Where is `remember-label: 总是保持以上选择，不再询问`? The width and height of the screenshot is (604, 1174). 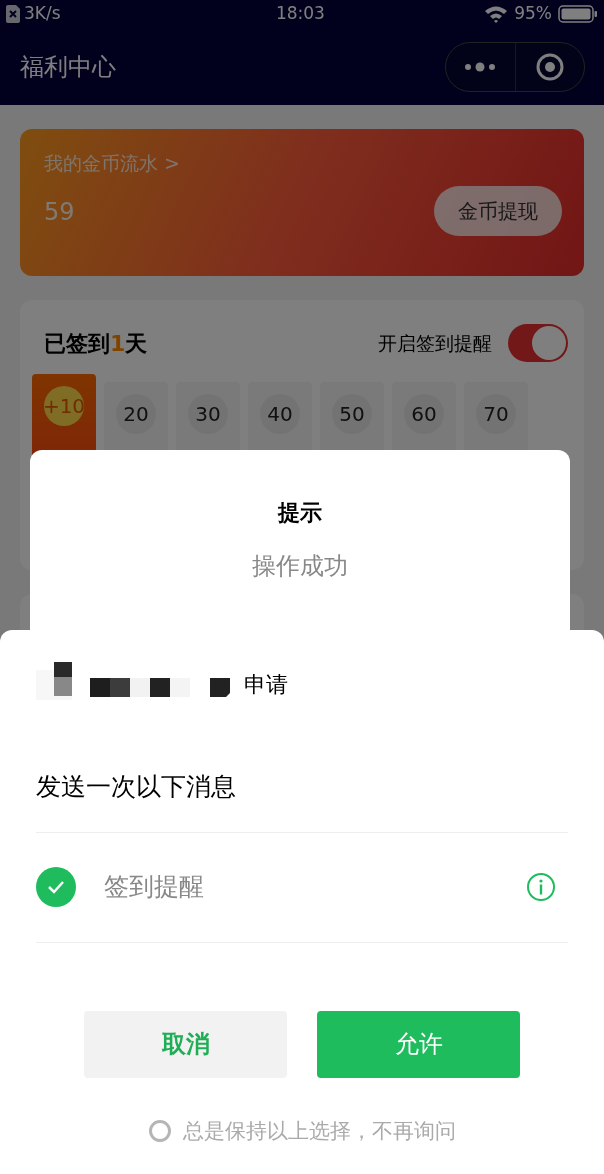
remember-label: 总是保持以上选择，不再询问 is located at coordinates (319, 1131).